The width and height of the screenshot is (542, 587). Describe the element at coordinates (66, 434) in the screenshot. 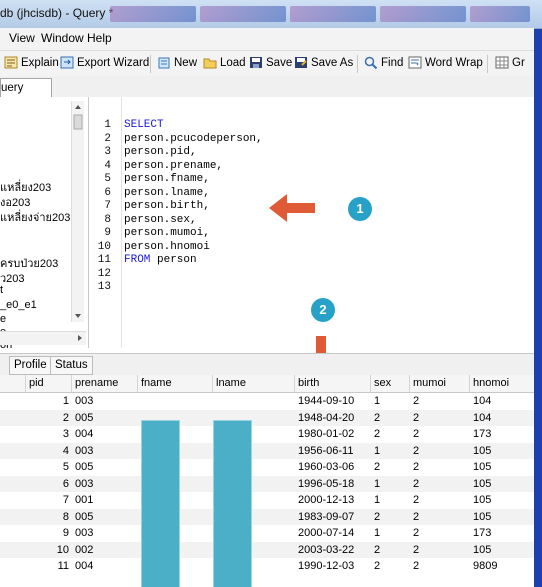

I see `table-cell: 3` at that location.